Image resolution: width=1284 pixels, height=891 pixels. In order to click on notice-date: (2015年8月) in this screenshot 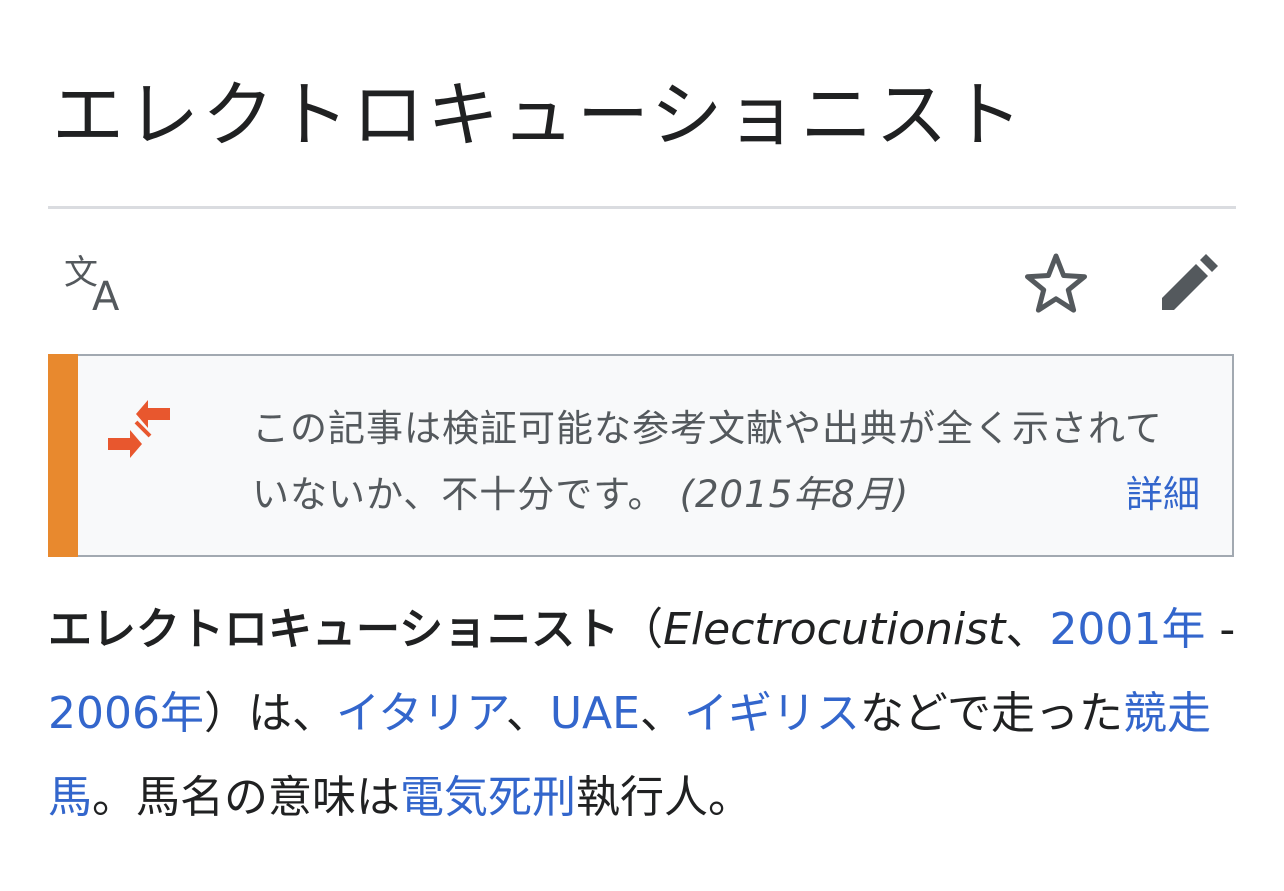, I will do `click(794, 494)`.